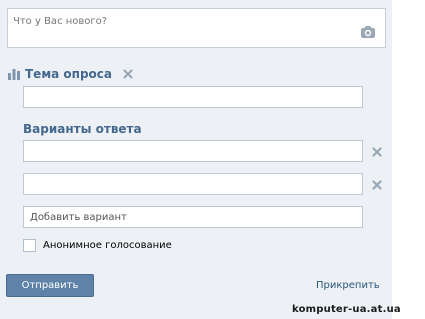 Image resolution: width=425 pixels, height=319 pixels. Describe the element at coordinates (377, 152) in the screenshot. I see `remove-answer-1-icon` at that location.